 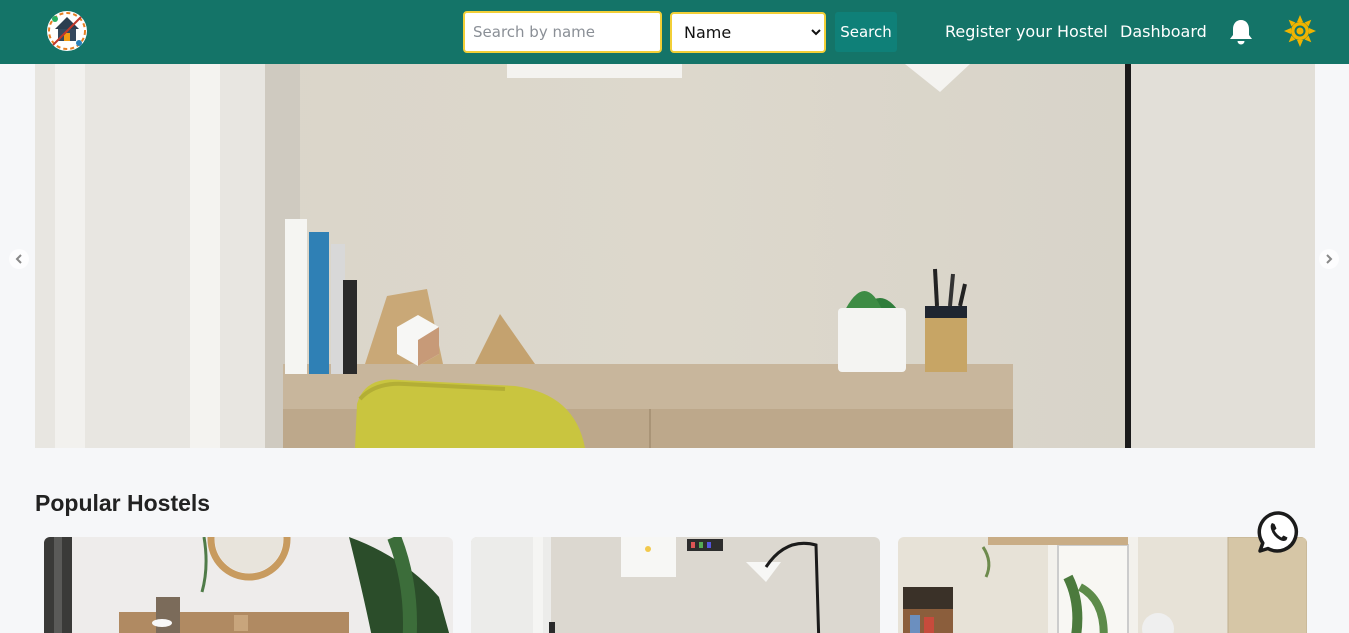 What do you see at coordinates (1279, 532) in the screenshot?
I see `whatsapp-icon` at bounding box center [1279, 532].